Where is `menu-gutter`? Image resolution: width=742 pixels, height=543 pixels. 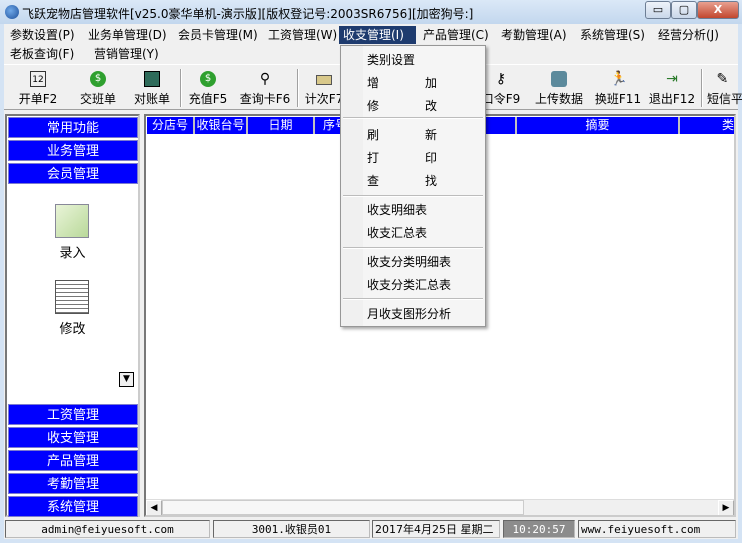
menu-gutter is located at coordinates (352, 186).